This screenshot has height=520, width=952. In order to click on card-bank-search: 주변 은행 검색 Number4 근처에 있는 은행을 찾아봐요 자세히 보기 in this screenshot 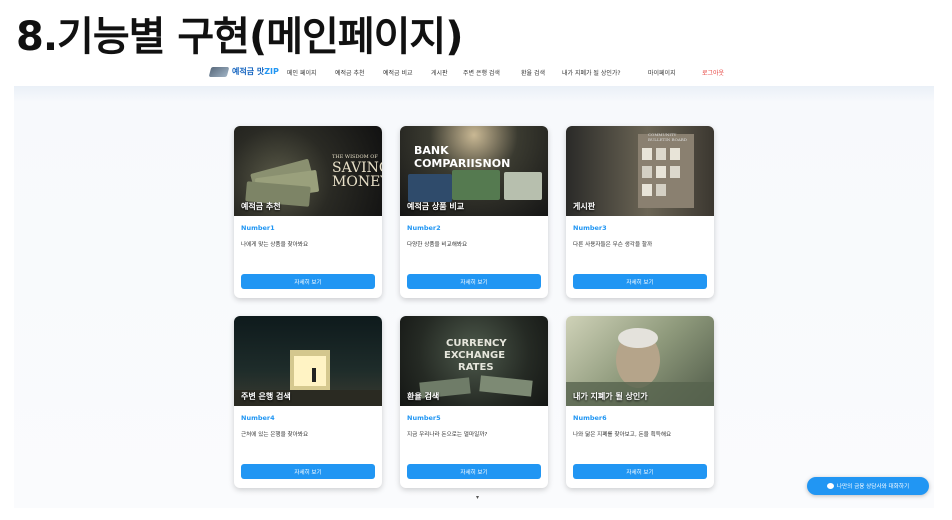, I will do `click(308, 402)`.